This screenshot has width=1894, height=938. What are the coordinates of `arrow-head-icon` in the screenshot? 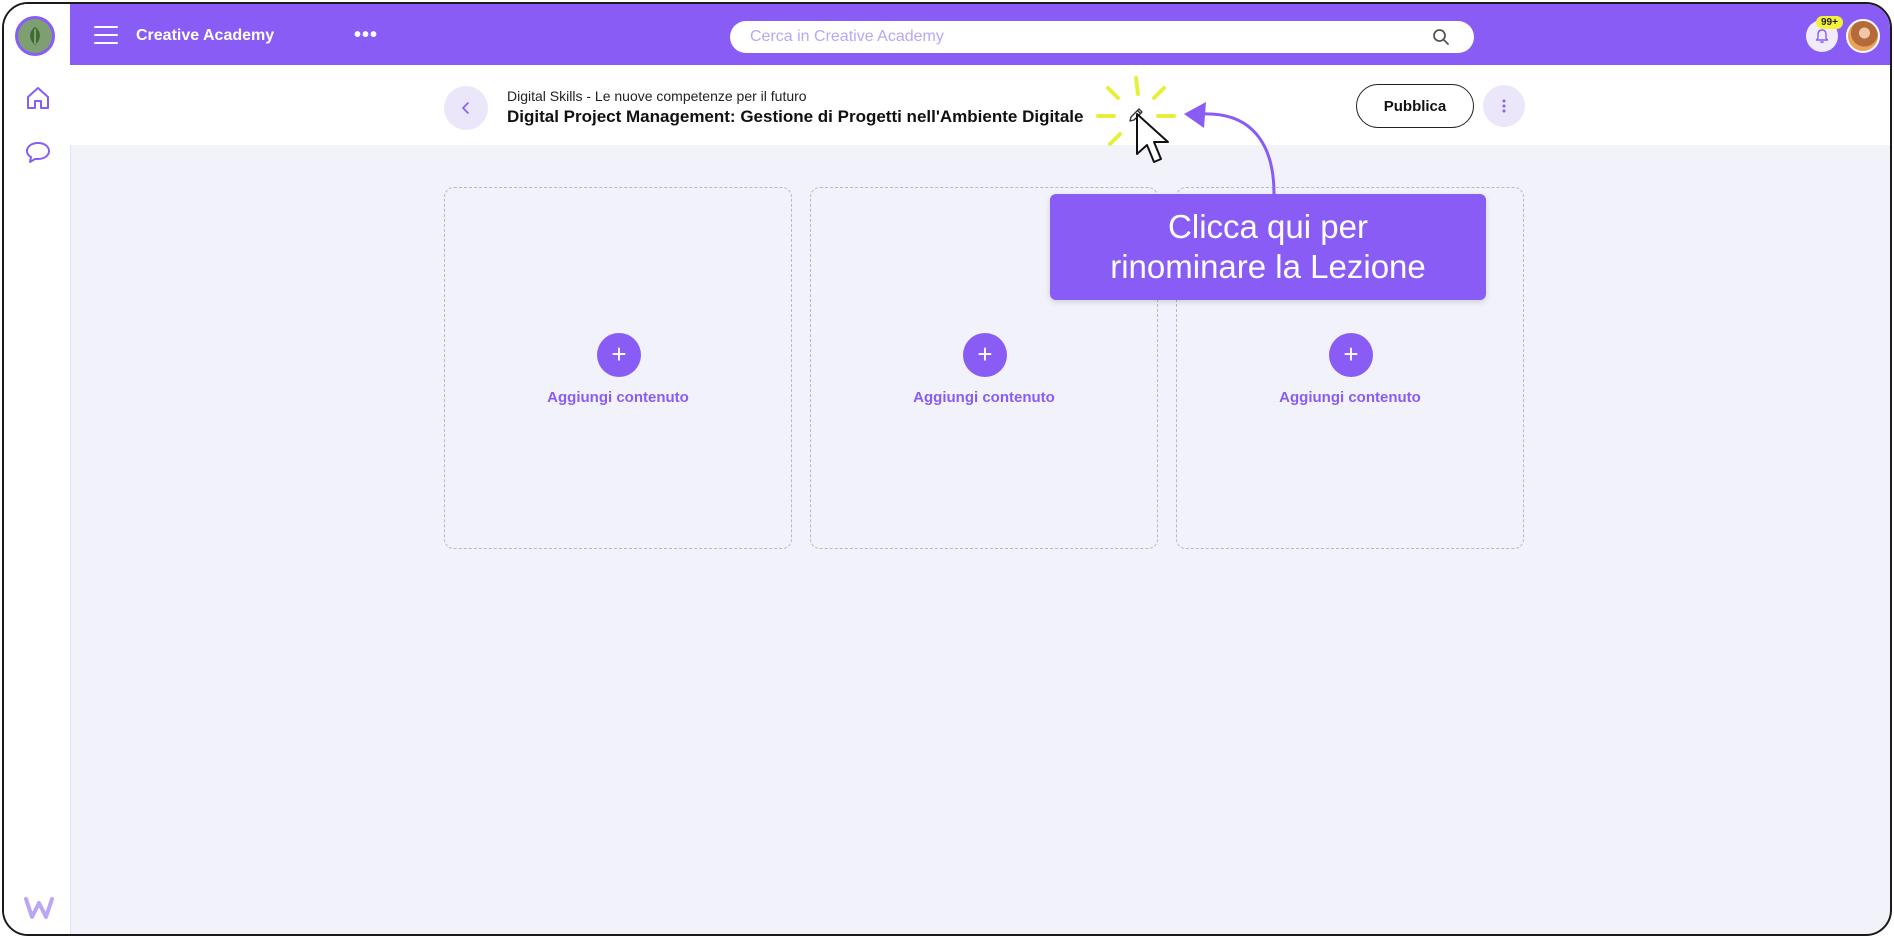 It's located at (1195, 115).